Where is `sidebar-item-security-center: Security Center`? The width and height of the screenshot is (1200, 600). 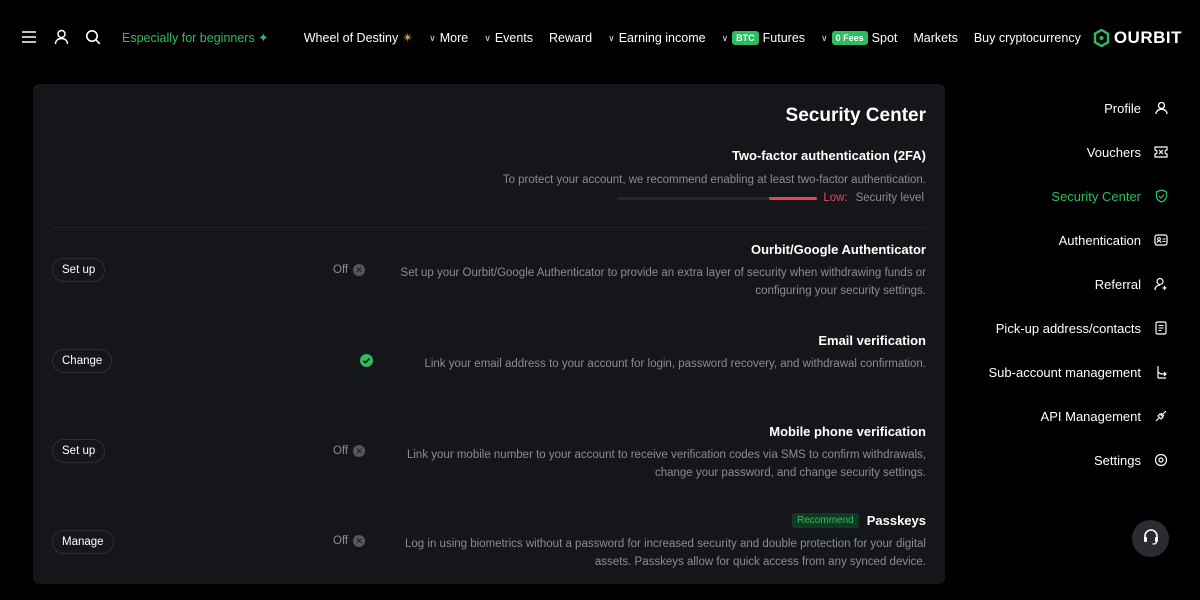
sidebar-item-security-center: Security Center is located at coordinates (1068, 196).